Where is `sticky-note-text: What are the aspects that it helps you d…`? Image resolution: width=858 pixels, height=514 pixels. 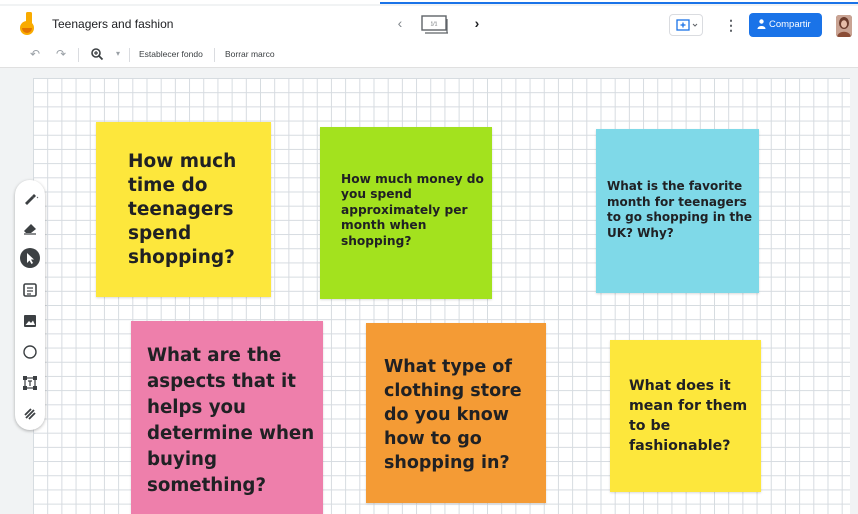
sticky-note-text: What are the aspects that it helps you d… is located at coordinates (231, 420).